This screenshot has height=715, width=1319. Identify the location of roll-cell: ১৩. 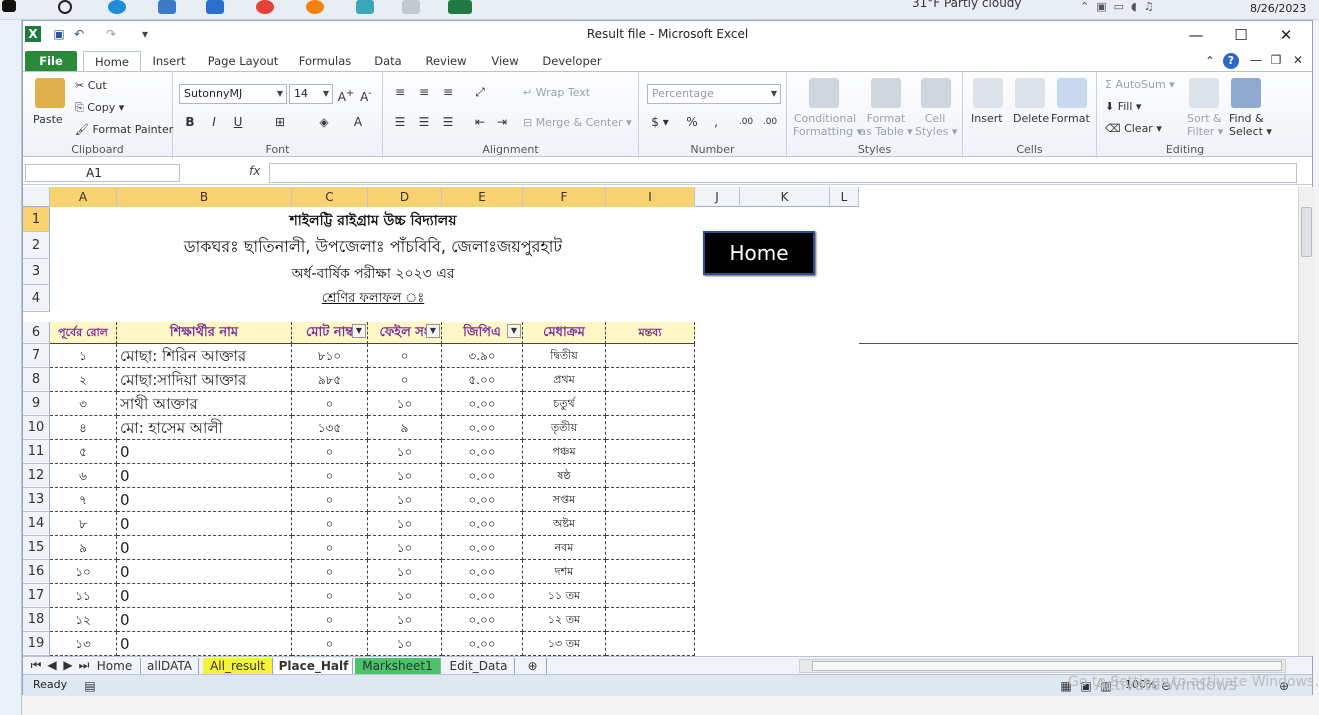
(83, 644).